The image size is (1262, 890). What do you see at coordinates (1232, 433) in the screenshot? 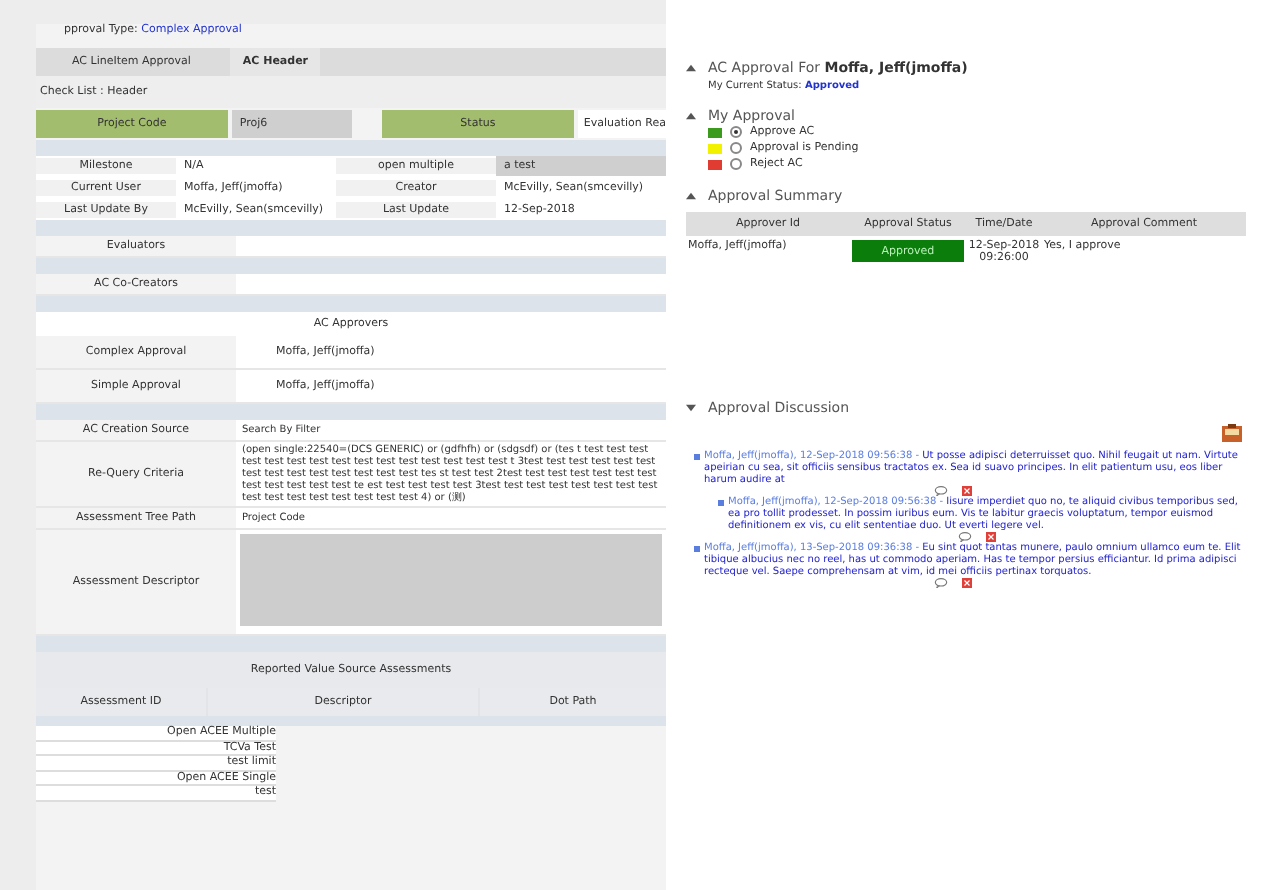
I see `add-comment-icon` at bounding box center [1232, 433].